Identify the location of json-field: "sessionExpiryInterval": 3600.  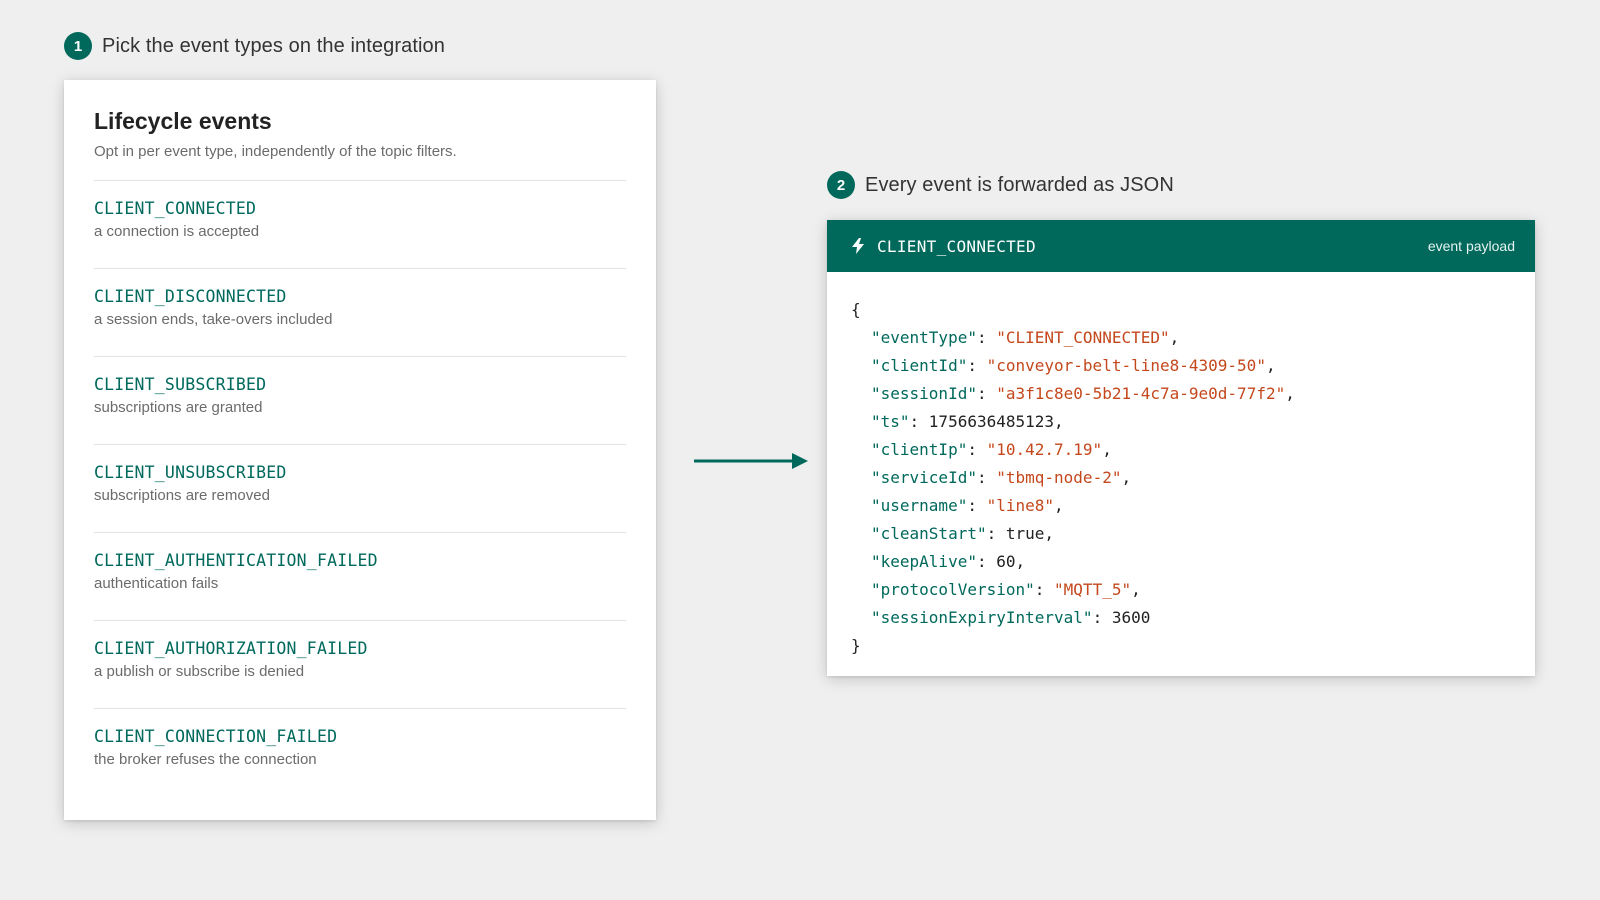
(1011, 617).